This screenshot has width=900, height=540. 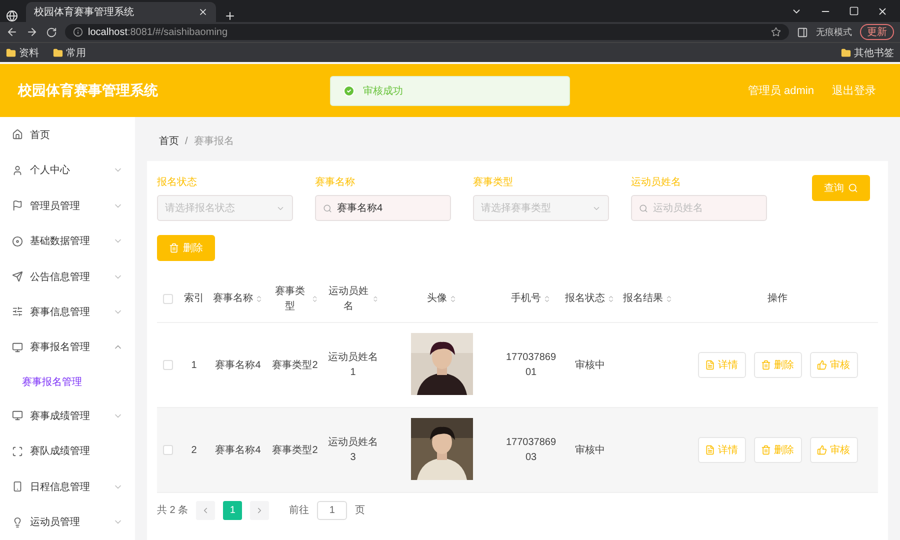 I want to click on total-count: 共 2 条, so click(x=172, y=510).